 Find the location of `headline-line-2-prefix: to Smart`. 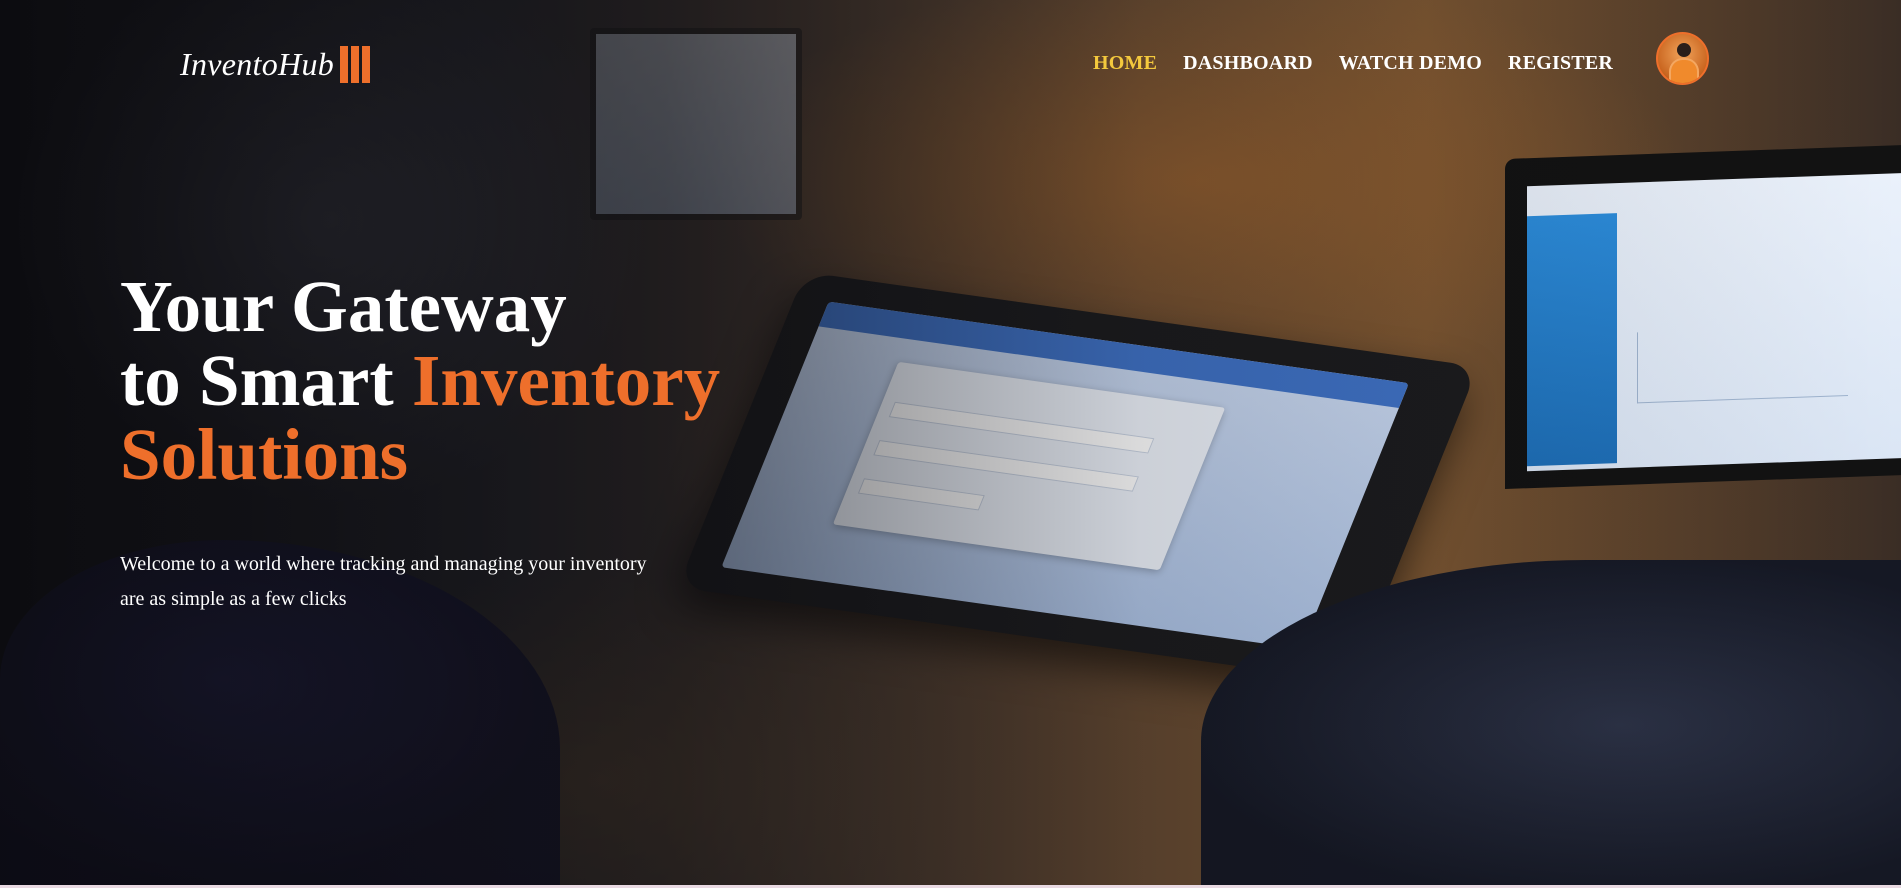

headline-line-2-prefix: to Smart is located at coordinates (266, 380).